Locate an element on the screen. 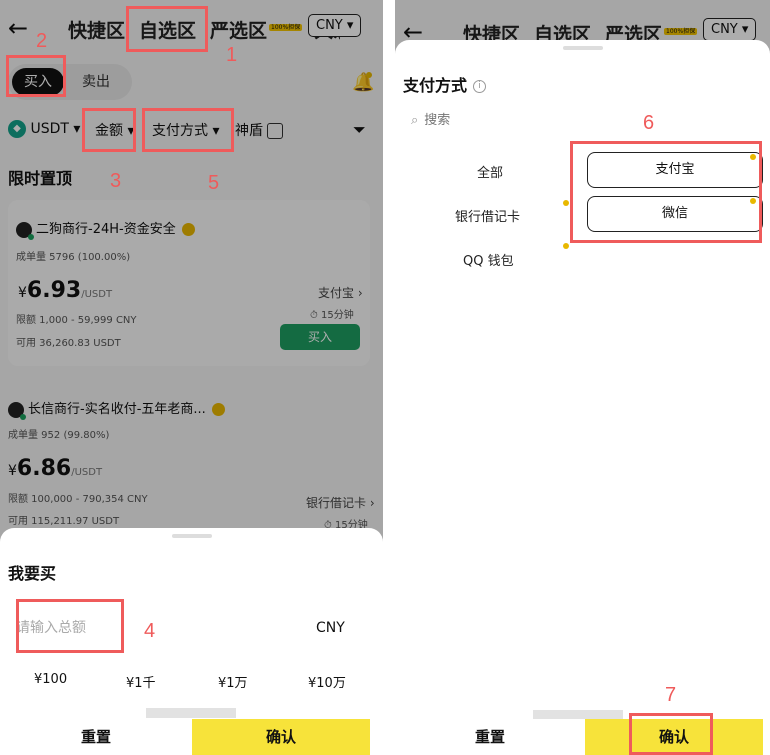 This screenshot has width=770, height=755. option-wechat: 微信 is located at coordinates (675, 214).